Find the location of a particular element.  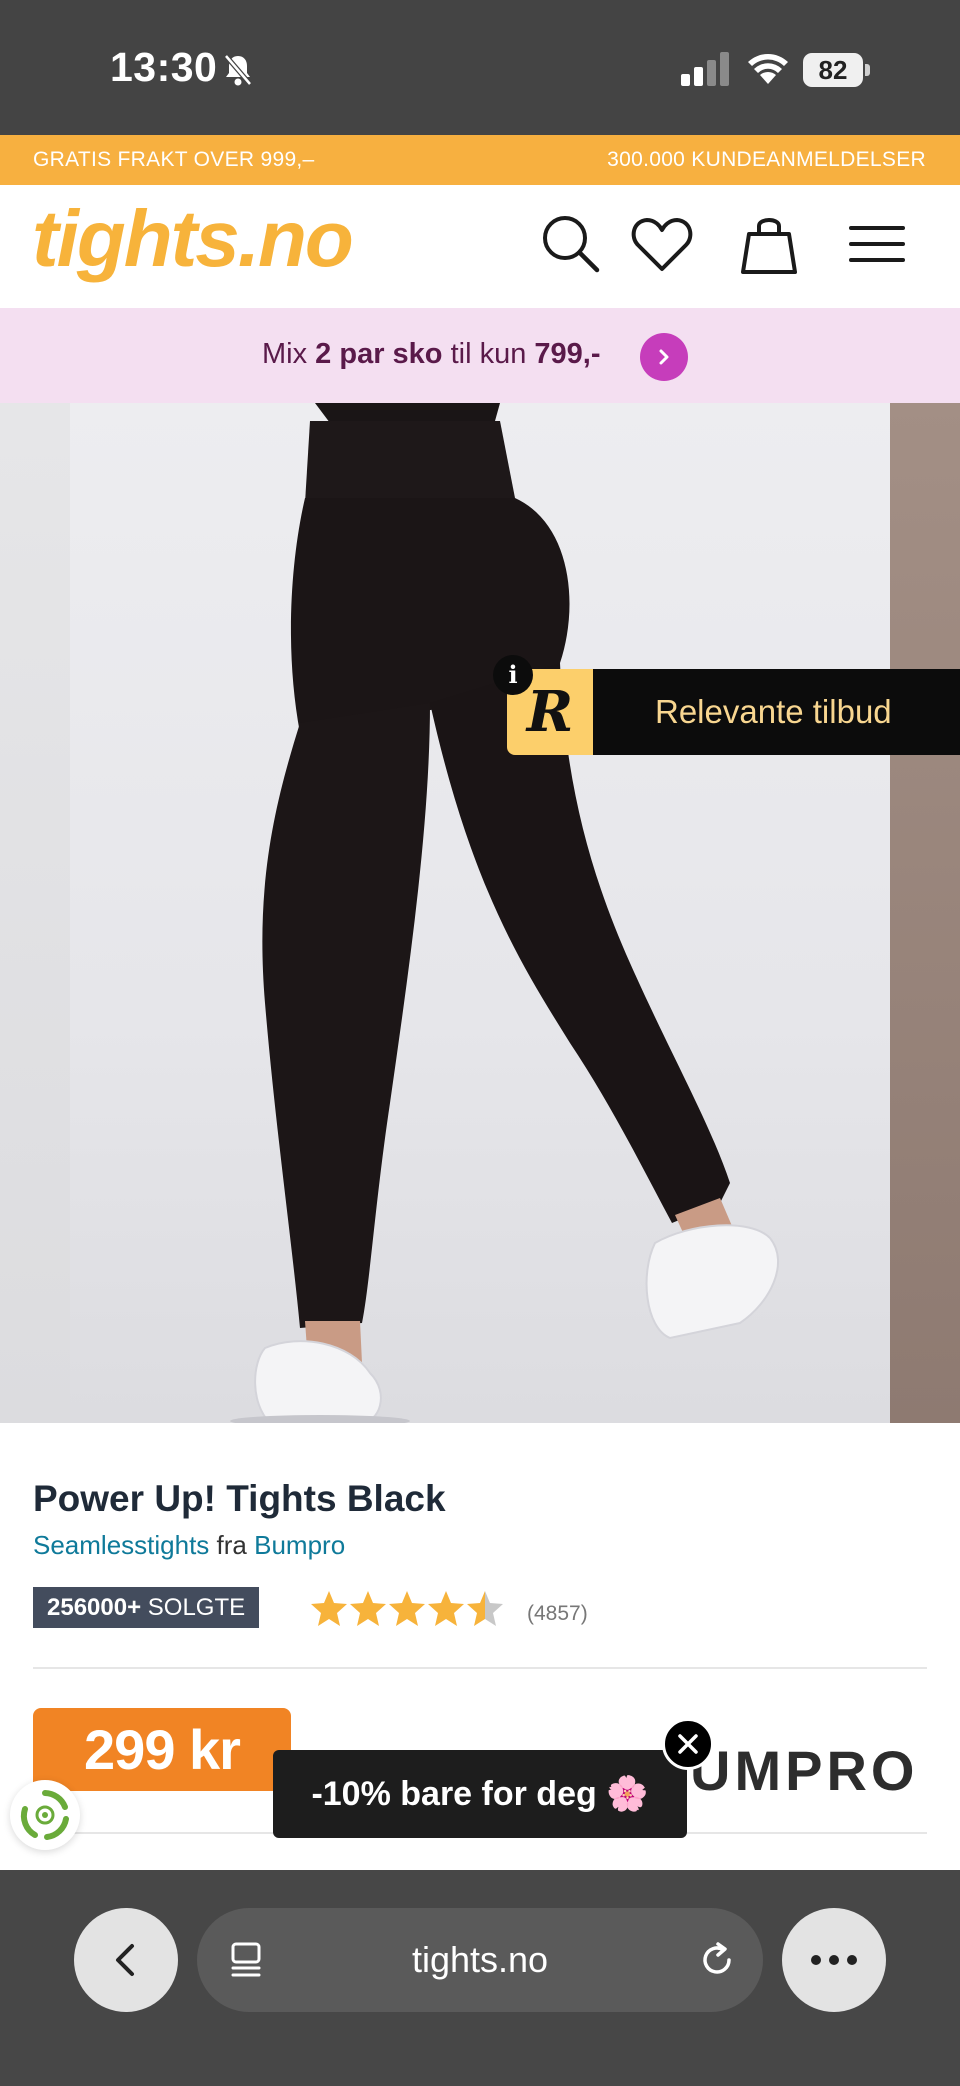

review-count: (4857) is located at coordinates (557, 1614).